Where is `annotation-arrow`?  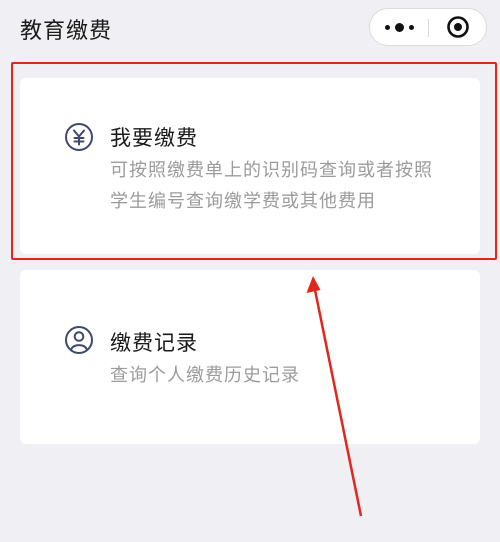
annotation-arrow is located at coordinates (334, 396).